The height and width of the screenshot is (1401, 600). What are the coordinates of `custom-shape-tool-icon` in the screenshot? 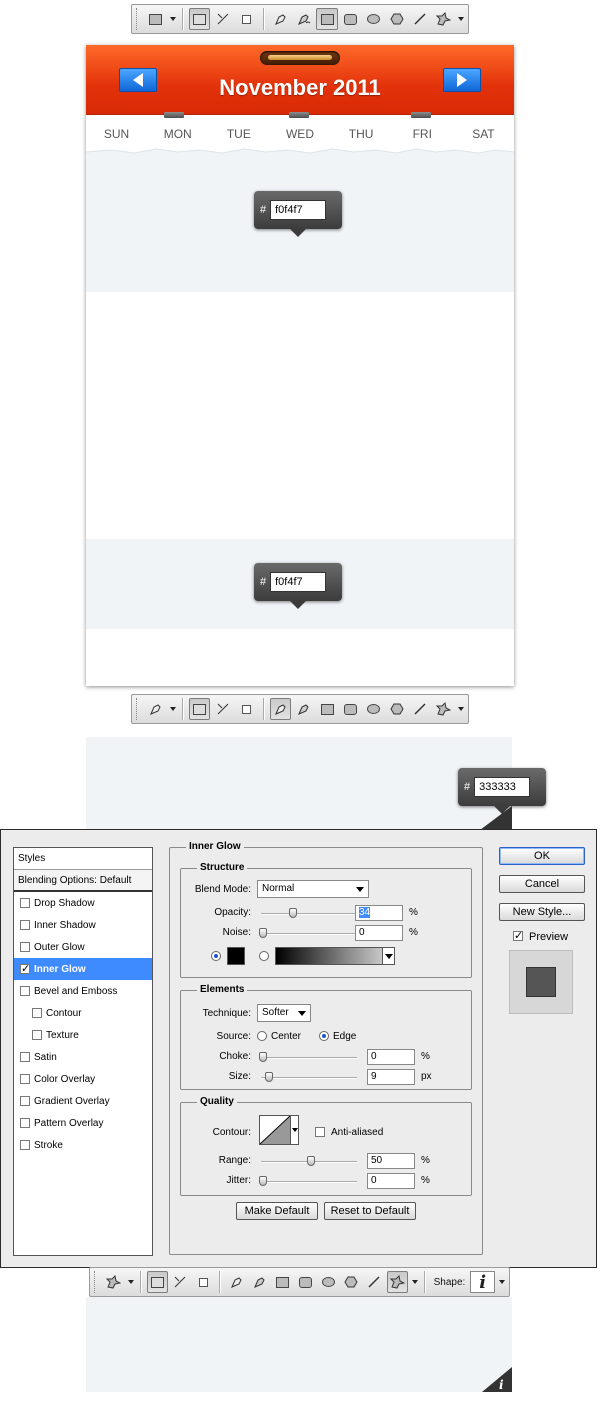 It's located at (113, 1282).